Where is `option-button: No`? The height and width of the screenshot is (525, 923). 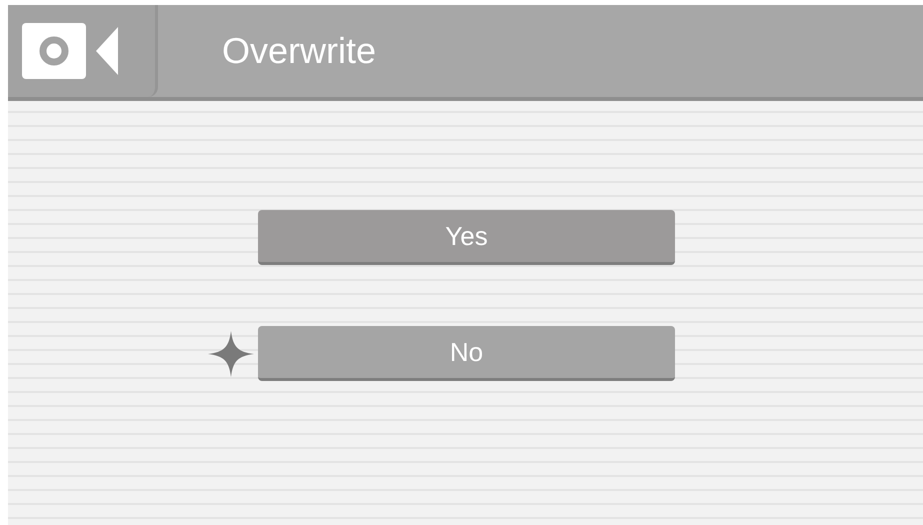 option-button: No is located at coordinates (466, 353).